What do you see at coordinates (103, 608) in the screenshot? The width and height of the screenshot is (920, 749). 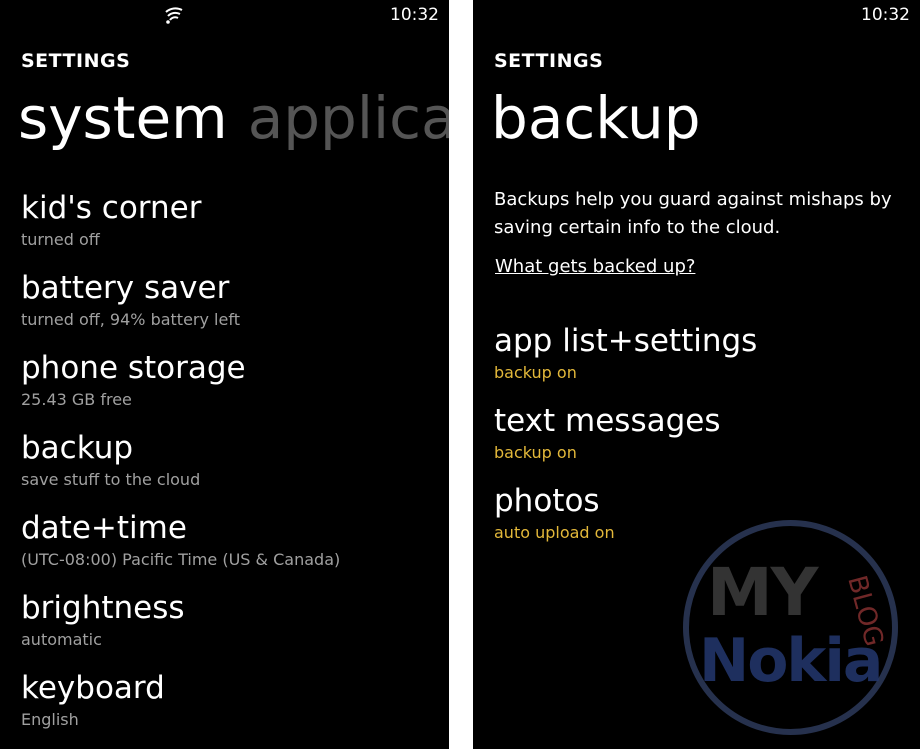 I see `list-item-title: brightness` at bounding box center [103, 608].